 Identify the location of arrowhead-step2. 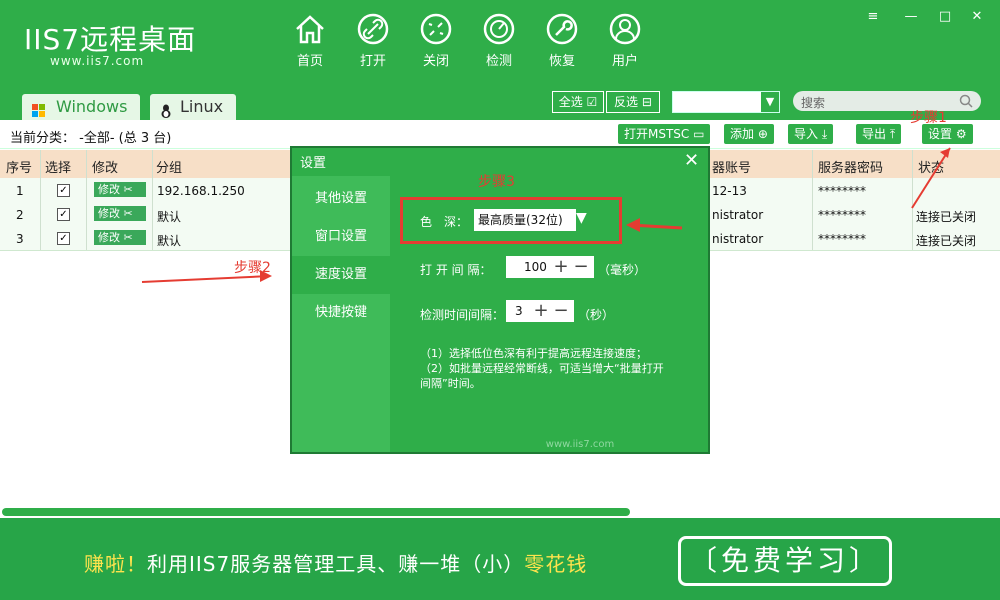
(266, 276).